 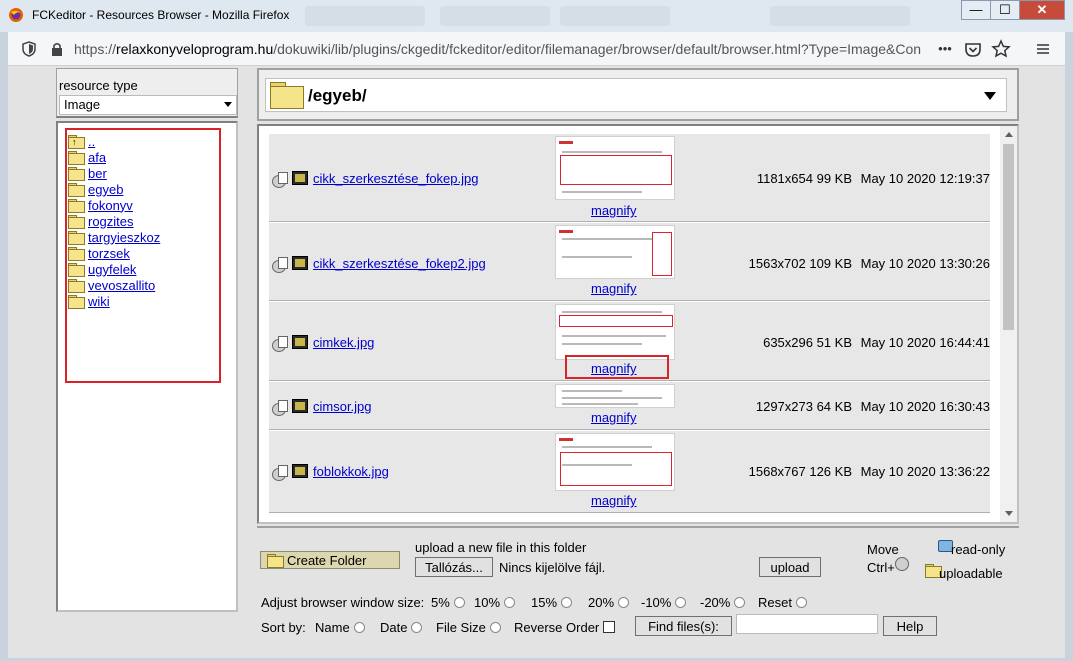 What do you see at coordinates (29, 49) in the screenshot?
I see `shield-icon` at bounding box center [29, 49].